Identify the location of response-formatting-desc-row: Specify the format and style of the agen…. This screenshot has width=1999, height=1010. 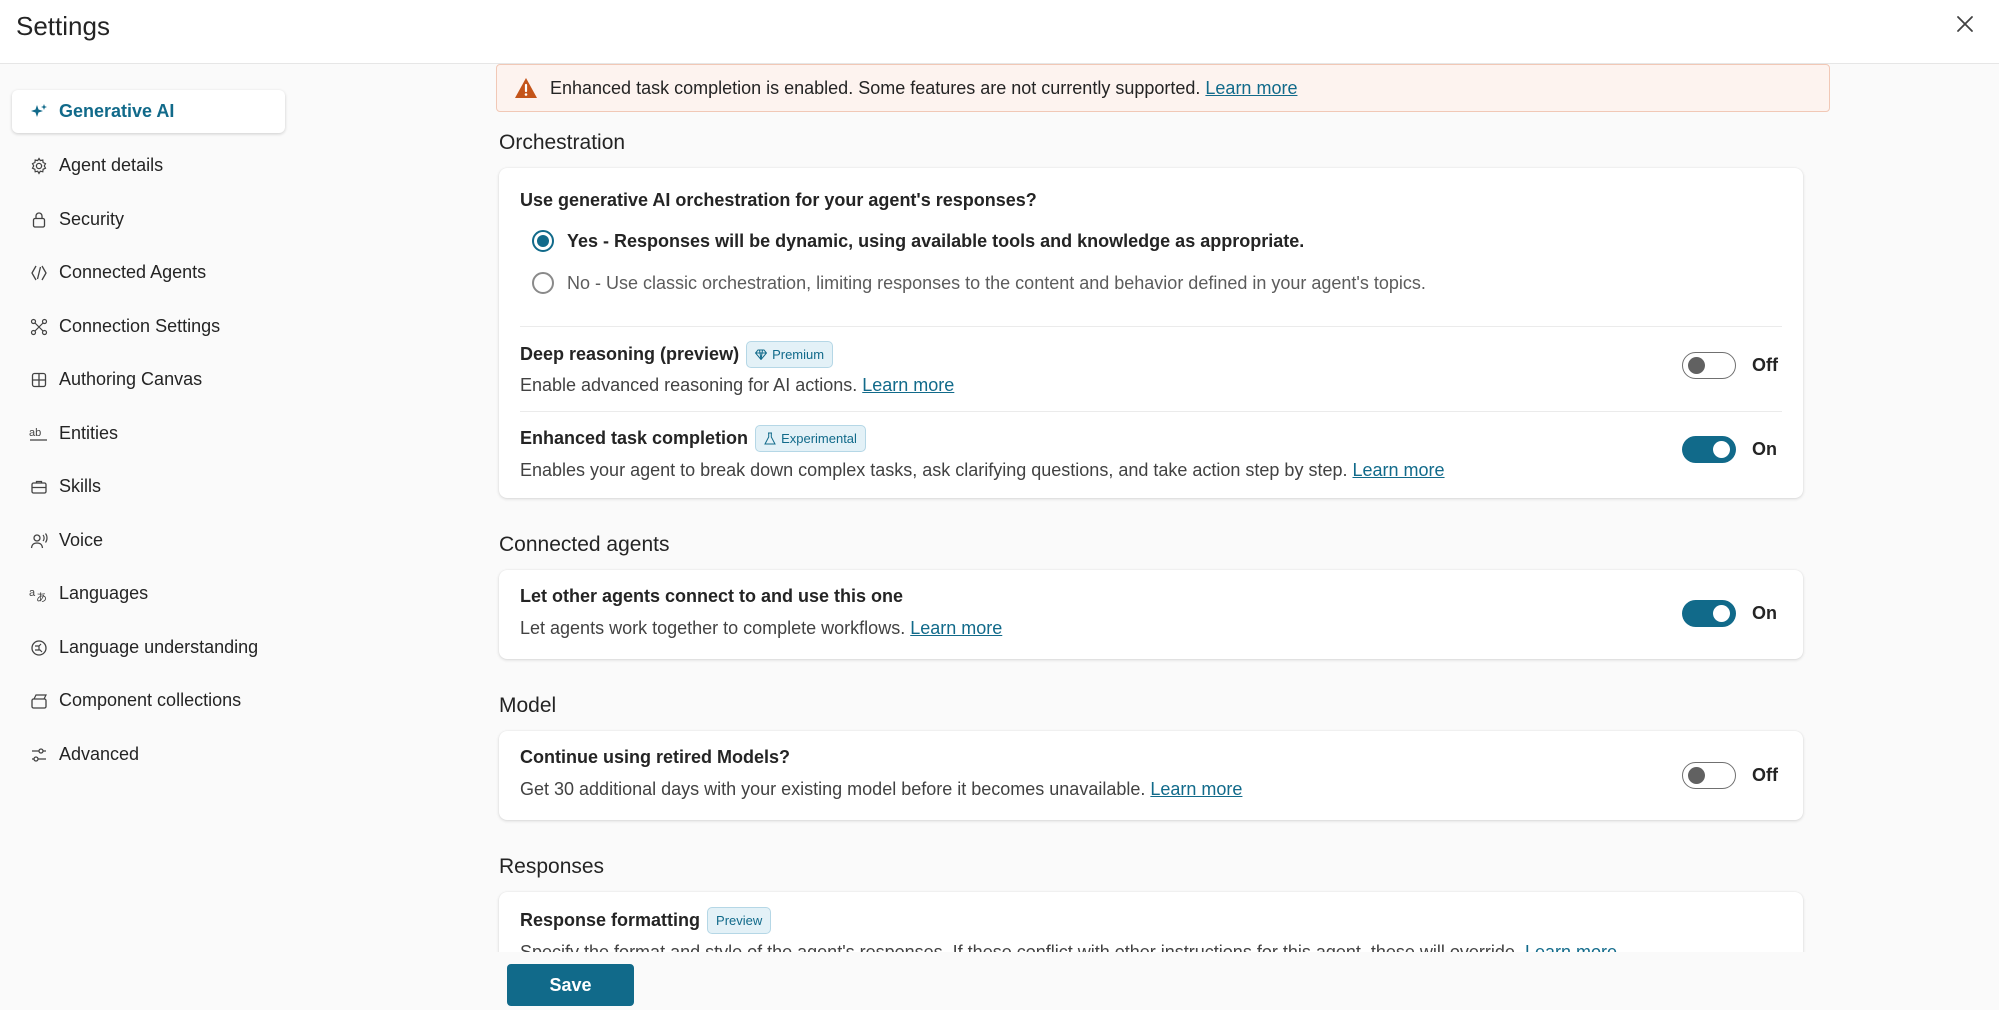
(1068, 947).